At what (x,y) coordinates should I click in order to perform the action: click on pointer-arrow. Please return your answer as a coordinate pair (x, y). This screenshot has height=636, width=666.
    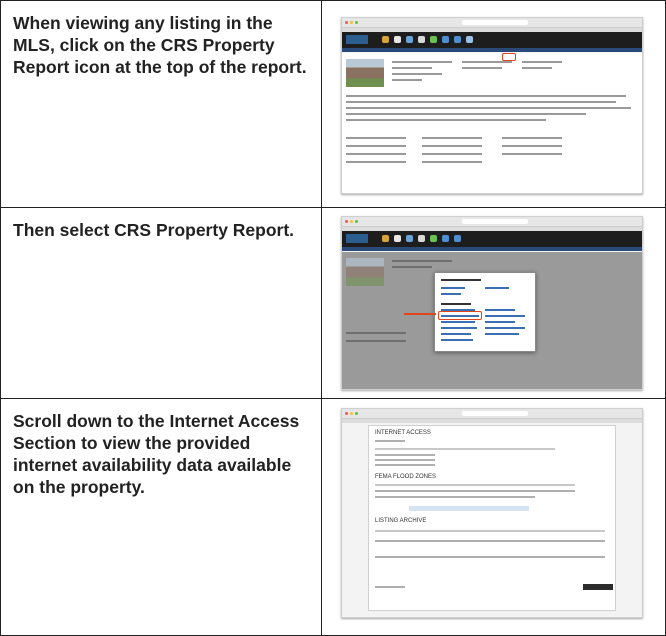
    Looking at the image, I should click on (420, 314).